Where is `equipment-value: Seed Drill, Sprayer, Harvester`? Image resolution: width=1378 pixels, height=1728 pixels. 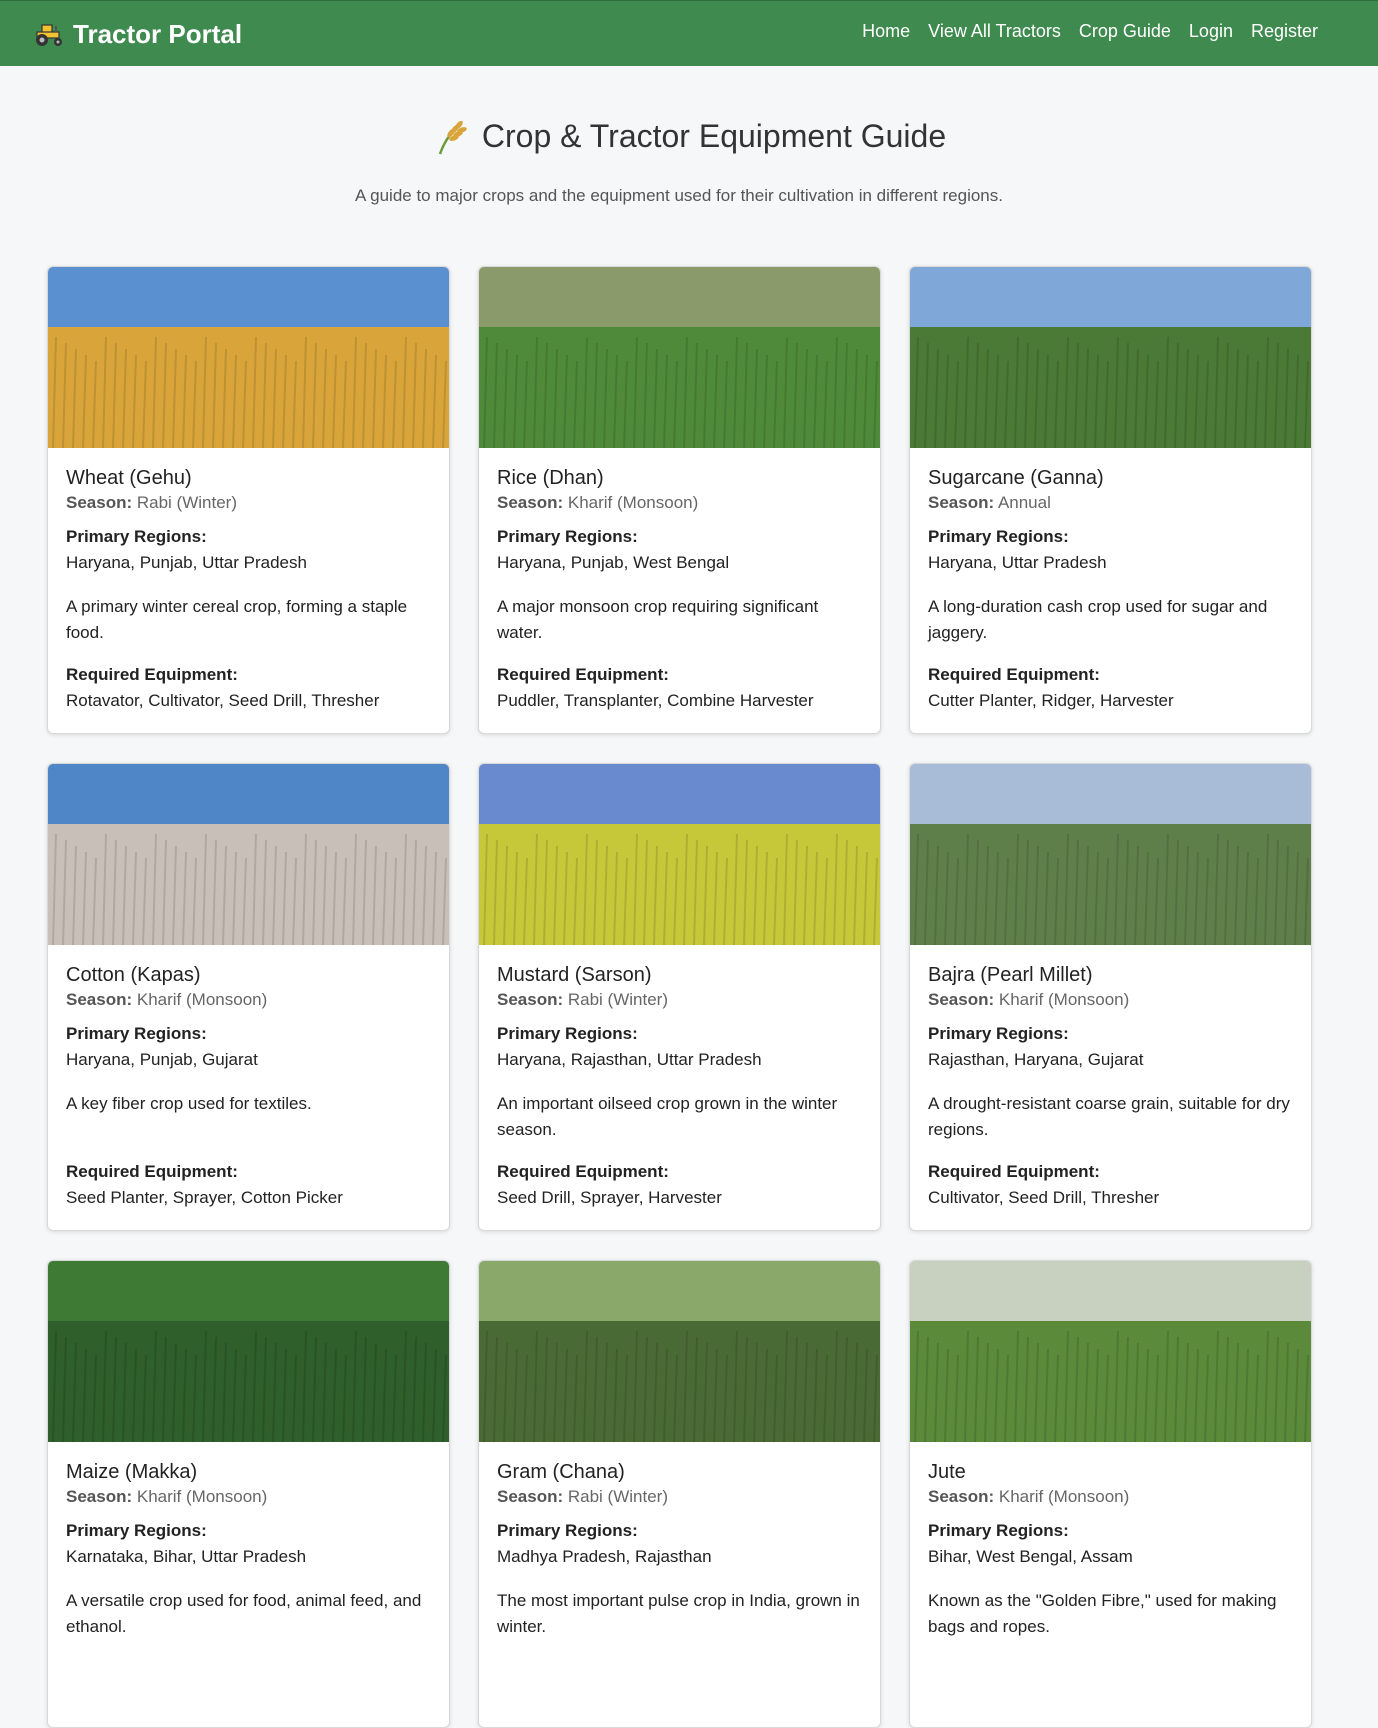
equipment-value: Seed Drill, Sprayer, Harvester is located at coordinates (609, 1197).